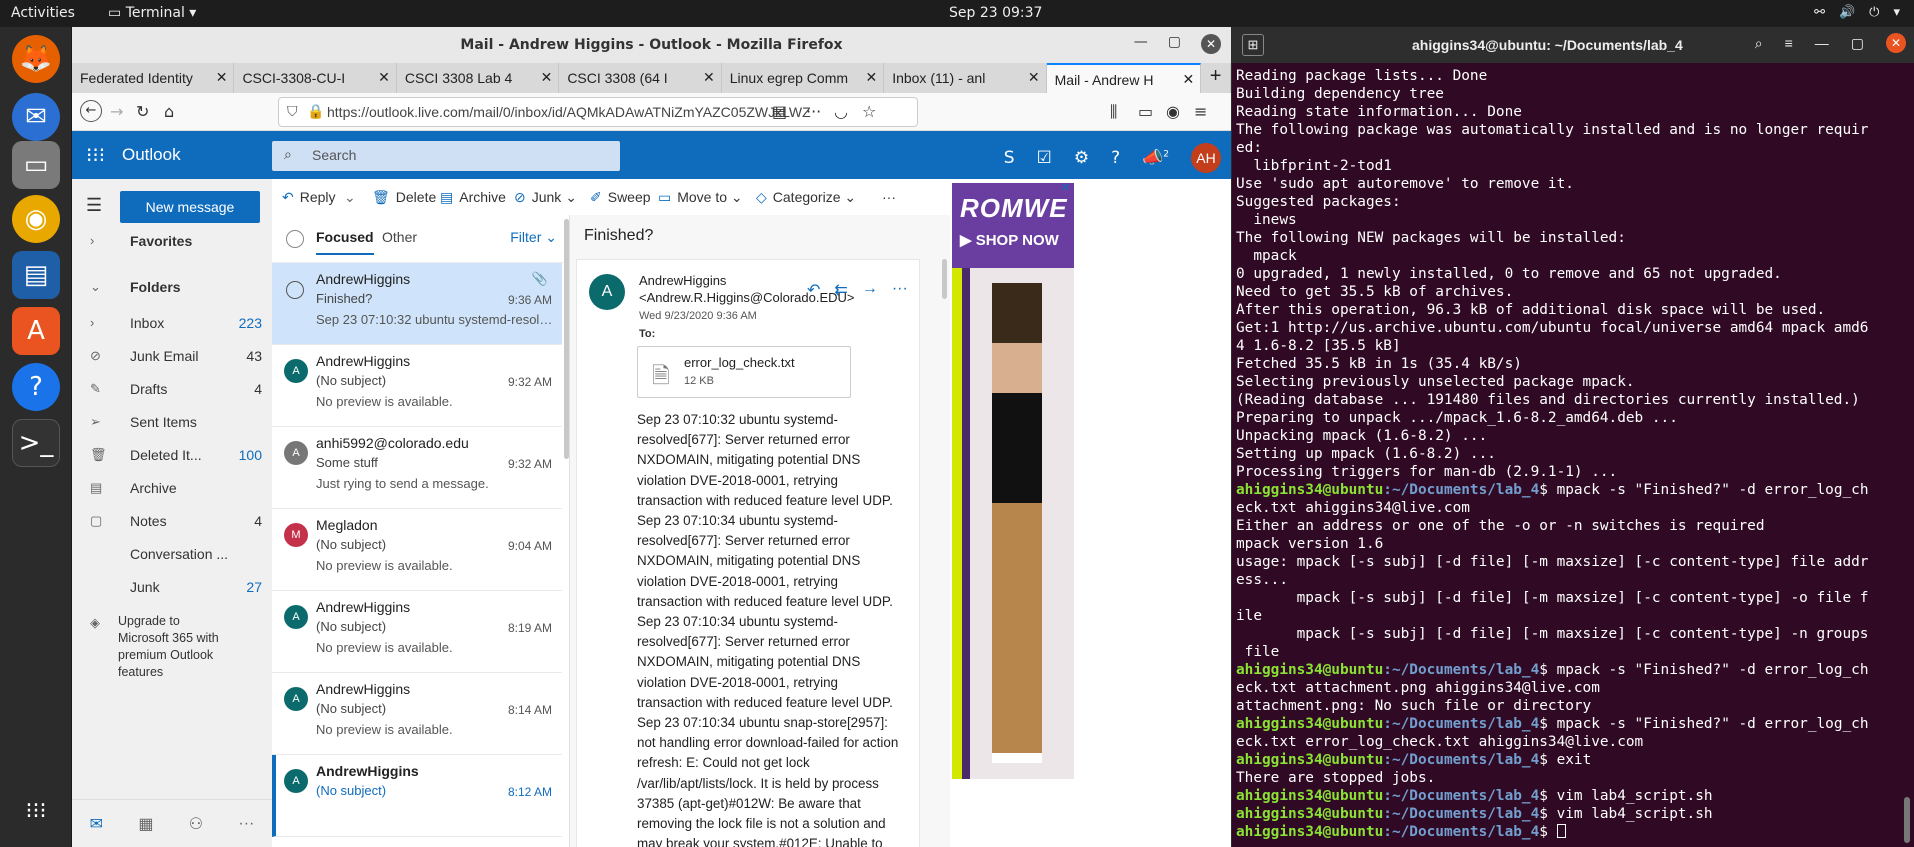 This screenshot has width=1914, height=847. What do you see at coordinates (1124, 78) in the screenshot?
I see `browser-tab-active: Mail - Andrew H ✕` at bounding box center [1124, 78].